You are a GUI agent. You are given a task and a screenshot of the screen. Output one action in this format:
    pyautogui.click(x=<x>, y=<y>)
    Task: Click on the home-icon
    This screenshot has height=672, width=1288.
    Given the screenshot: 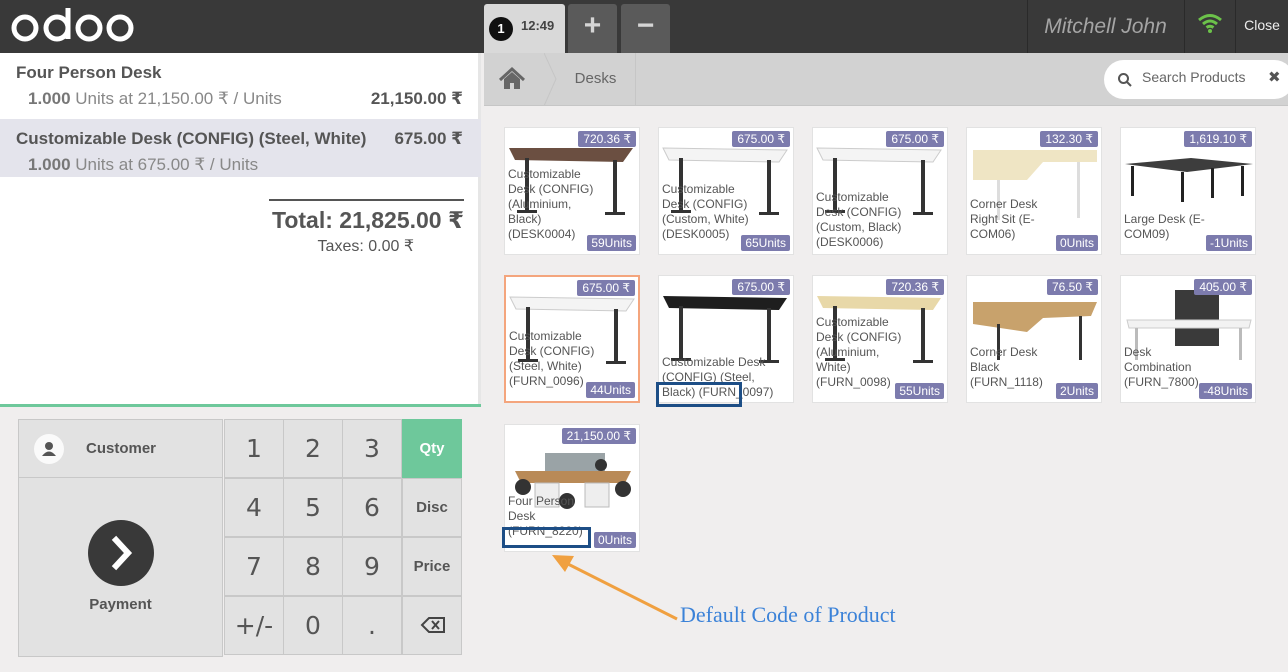 What is the action you would take?
    pyautogui.click(x=514, y=79)
    